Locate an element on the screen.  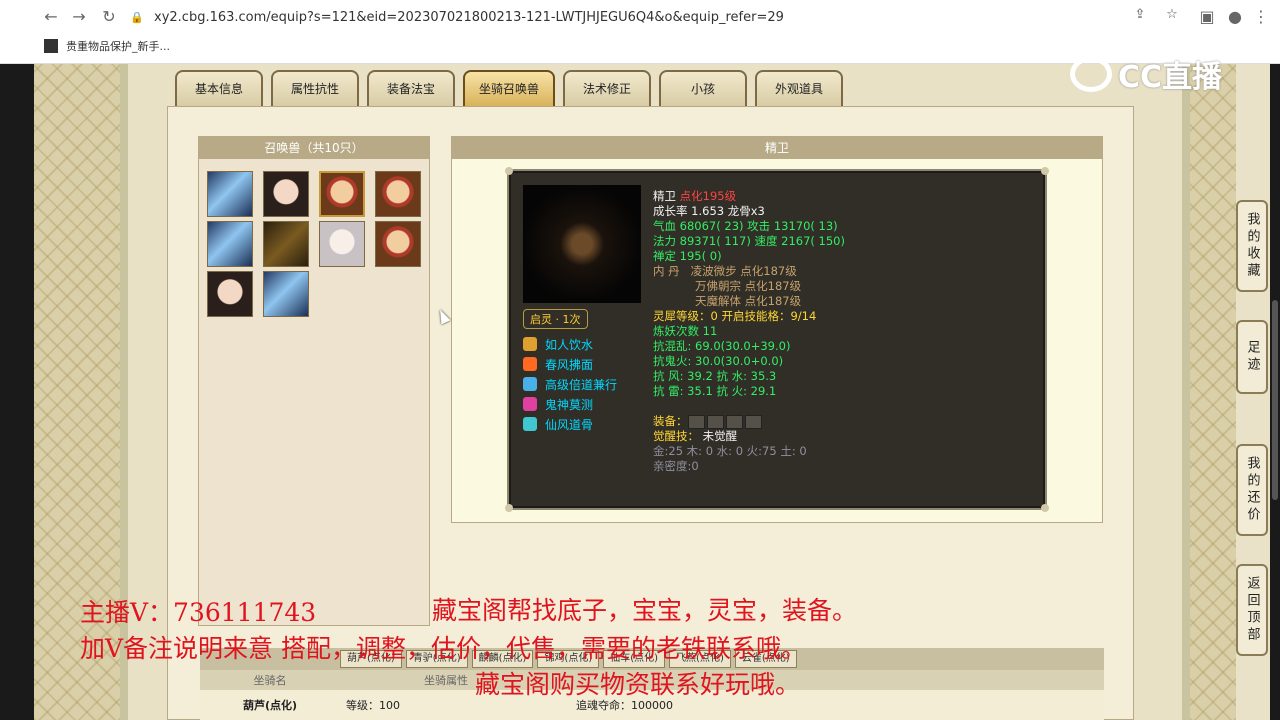
skill-list: 如人饮水 春风拂面 高级倍道兼行 鬼神莫测 仙风道骨 is located at coordinates (570, 384).